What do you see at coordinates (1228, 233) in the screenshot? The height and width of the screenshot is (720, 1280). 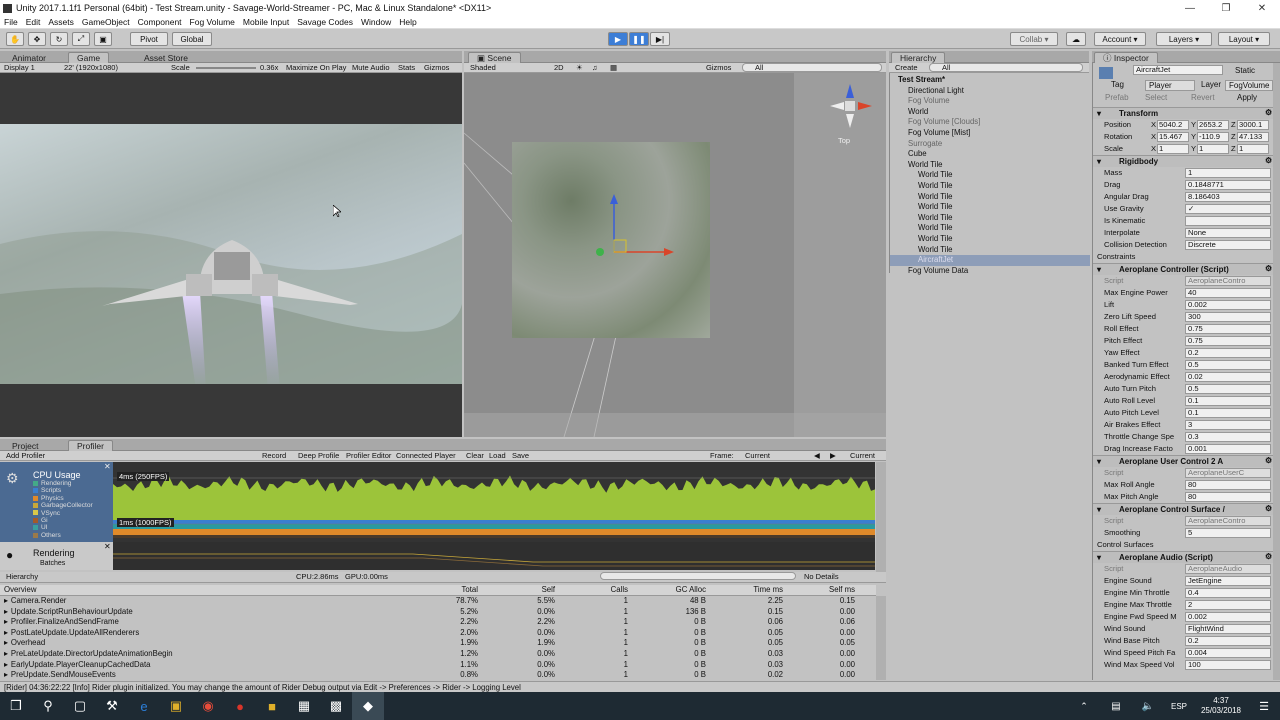 I see `rigidbody-field-value: None` at bounding box center [1228, 233].